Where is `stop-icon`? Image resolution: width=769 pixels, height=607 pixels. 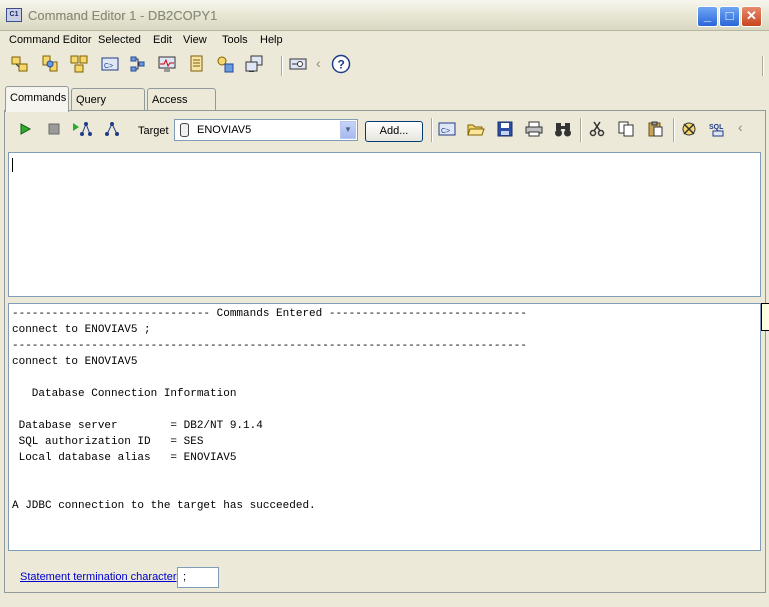
stop-icon is located at coordinates (54, 129).